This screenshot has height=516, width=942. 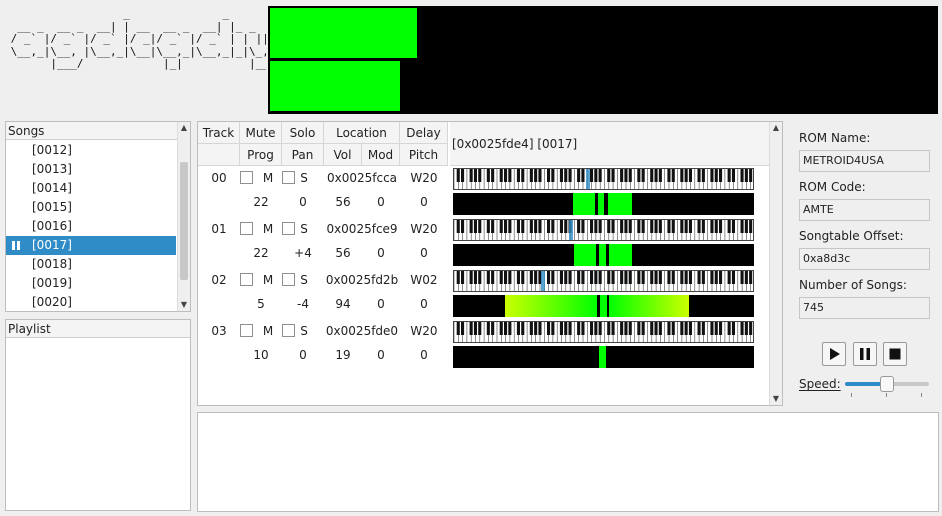 I want to click on song-label: [0013], so click(x=52, y=169).